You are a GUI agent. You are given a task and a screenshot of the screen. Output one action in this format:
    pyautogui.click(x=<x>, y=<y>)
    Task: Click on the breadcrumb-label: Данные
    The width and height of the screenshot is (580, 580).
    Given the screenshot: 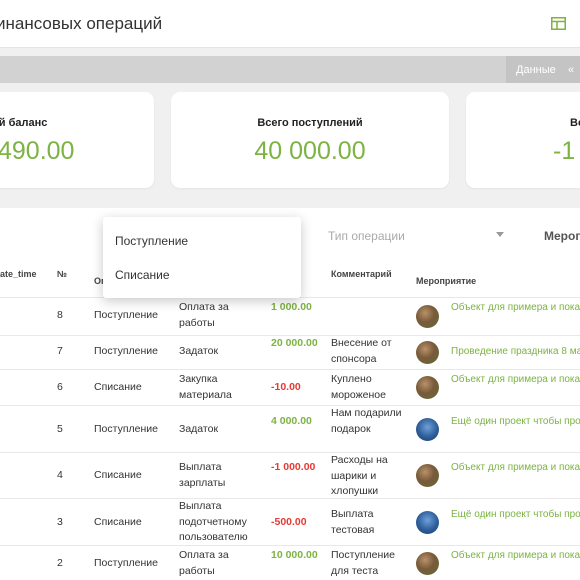 What is the action you would take?
    pyautogui.click(x=536, y=70)
    